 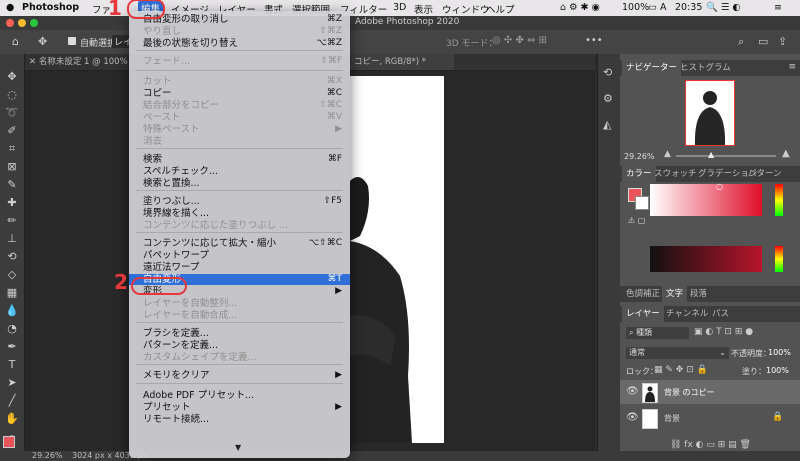 I want to click on brush-icon: ✏, so click(x=12, y=221).